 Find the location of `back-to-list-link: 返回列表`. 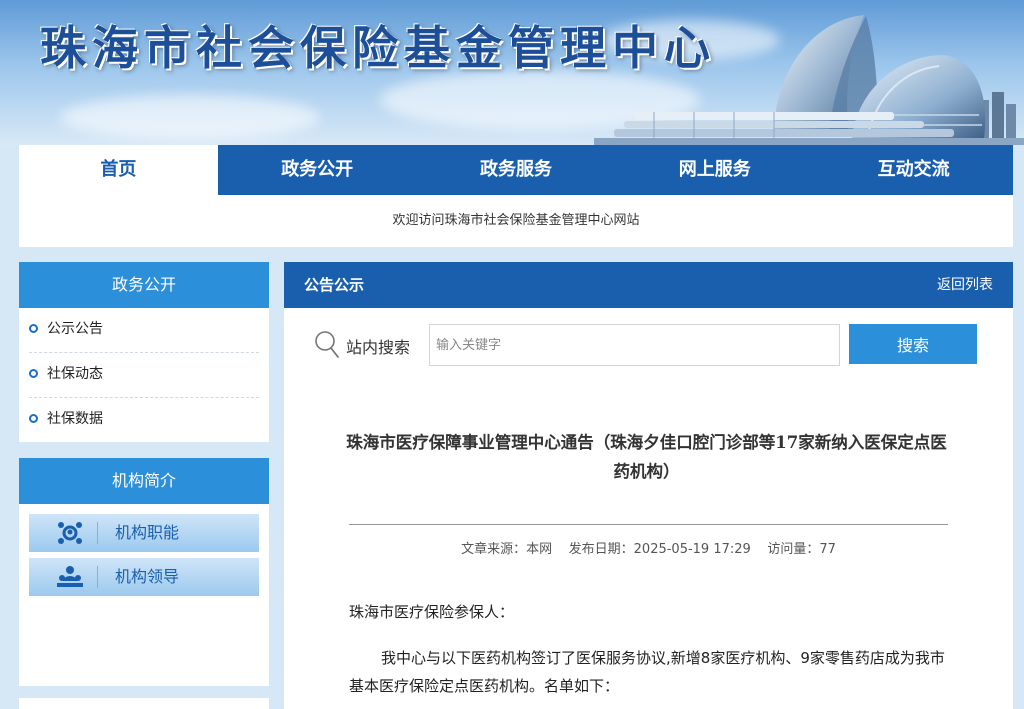

back-to-list-link: 返回列表 is located at coordinates (965, 285).